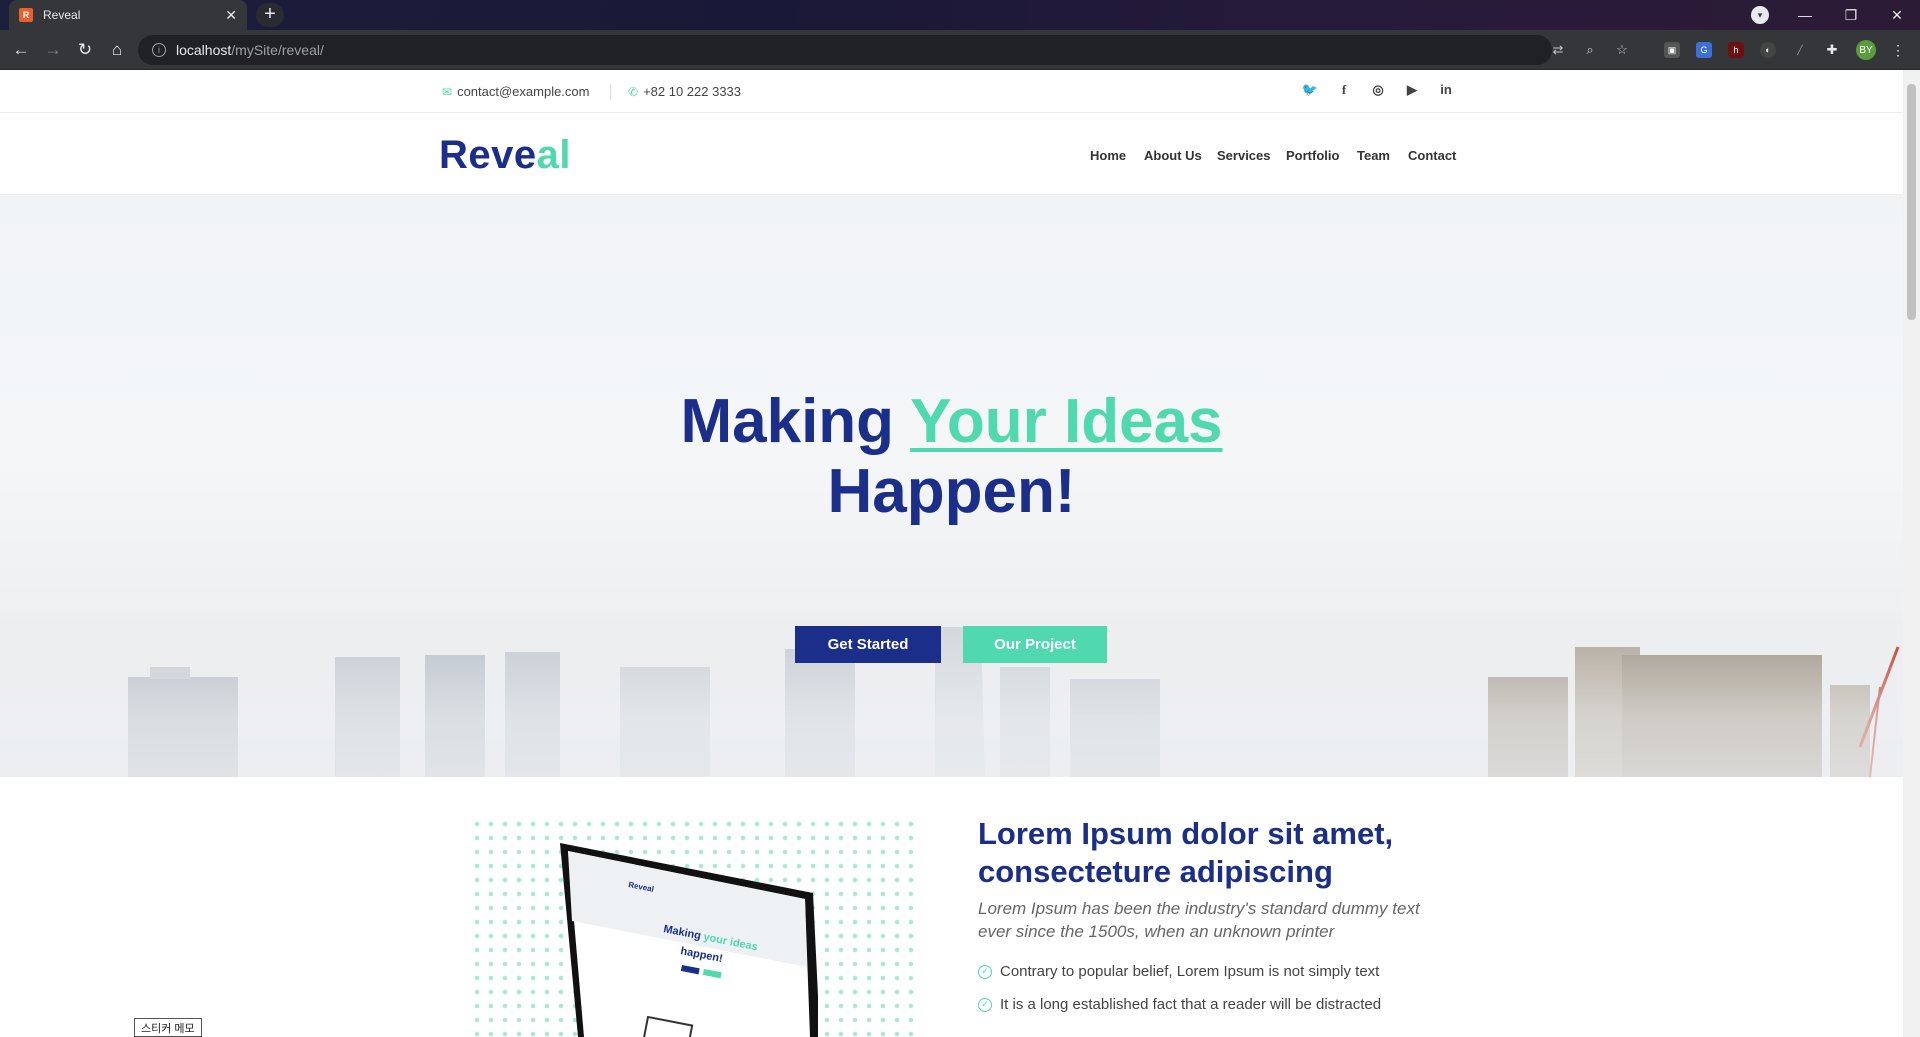 The height and width of the screenshot is (1037, 1920). I want to click on extension-icon: ▣, so click(1672, 50).